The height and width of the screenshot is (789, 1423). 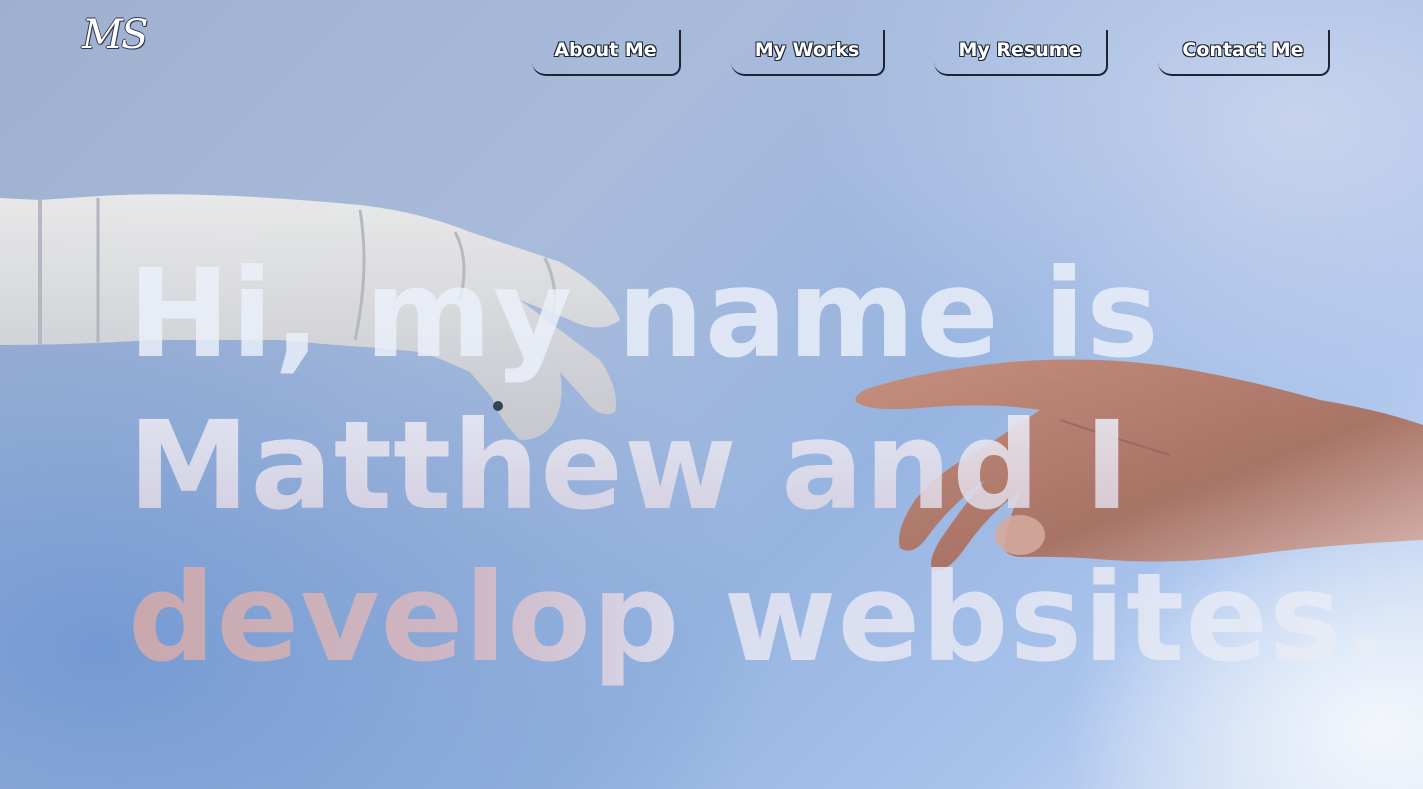 I want to click on main-navigation: About Me My Works My Resume Contact Me, so click(x=711, y=55).